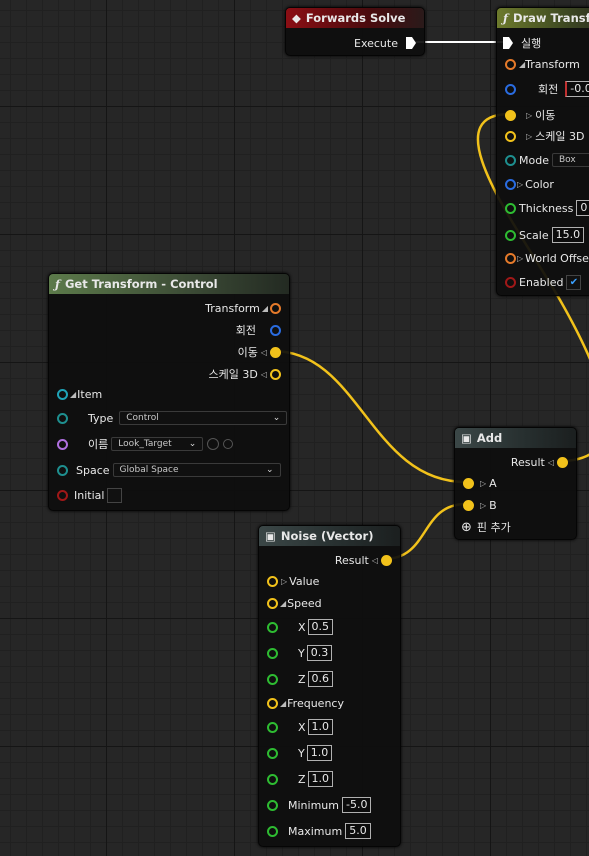  I want to click on forwards-solve-node: ◆ Forwards Solve Execute, so click(355, 31).